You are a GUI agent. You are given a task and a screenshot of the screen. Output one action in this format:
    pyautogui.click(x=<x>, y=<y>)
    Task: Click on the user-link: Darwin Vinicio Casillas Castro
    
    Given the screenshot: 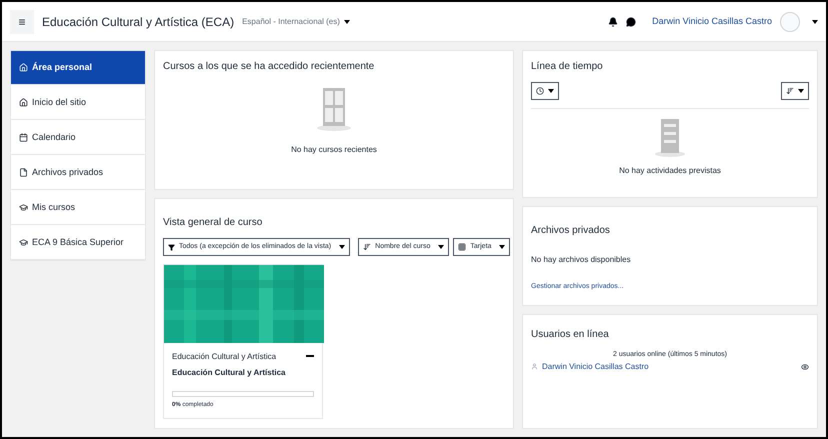 What is the action you would take?
    pyautogui.click(x=595, y=366)
    